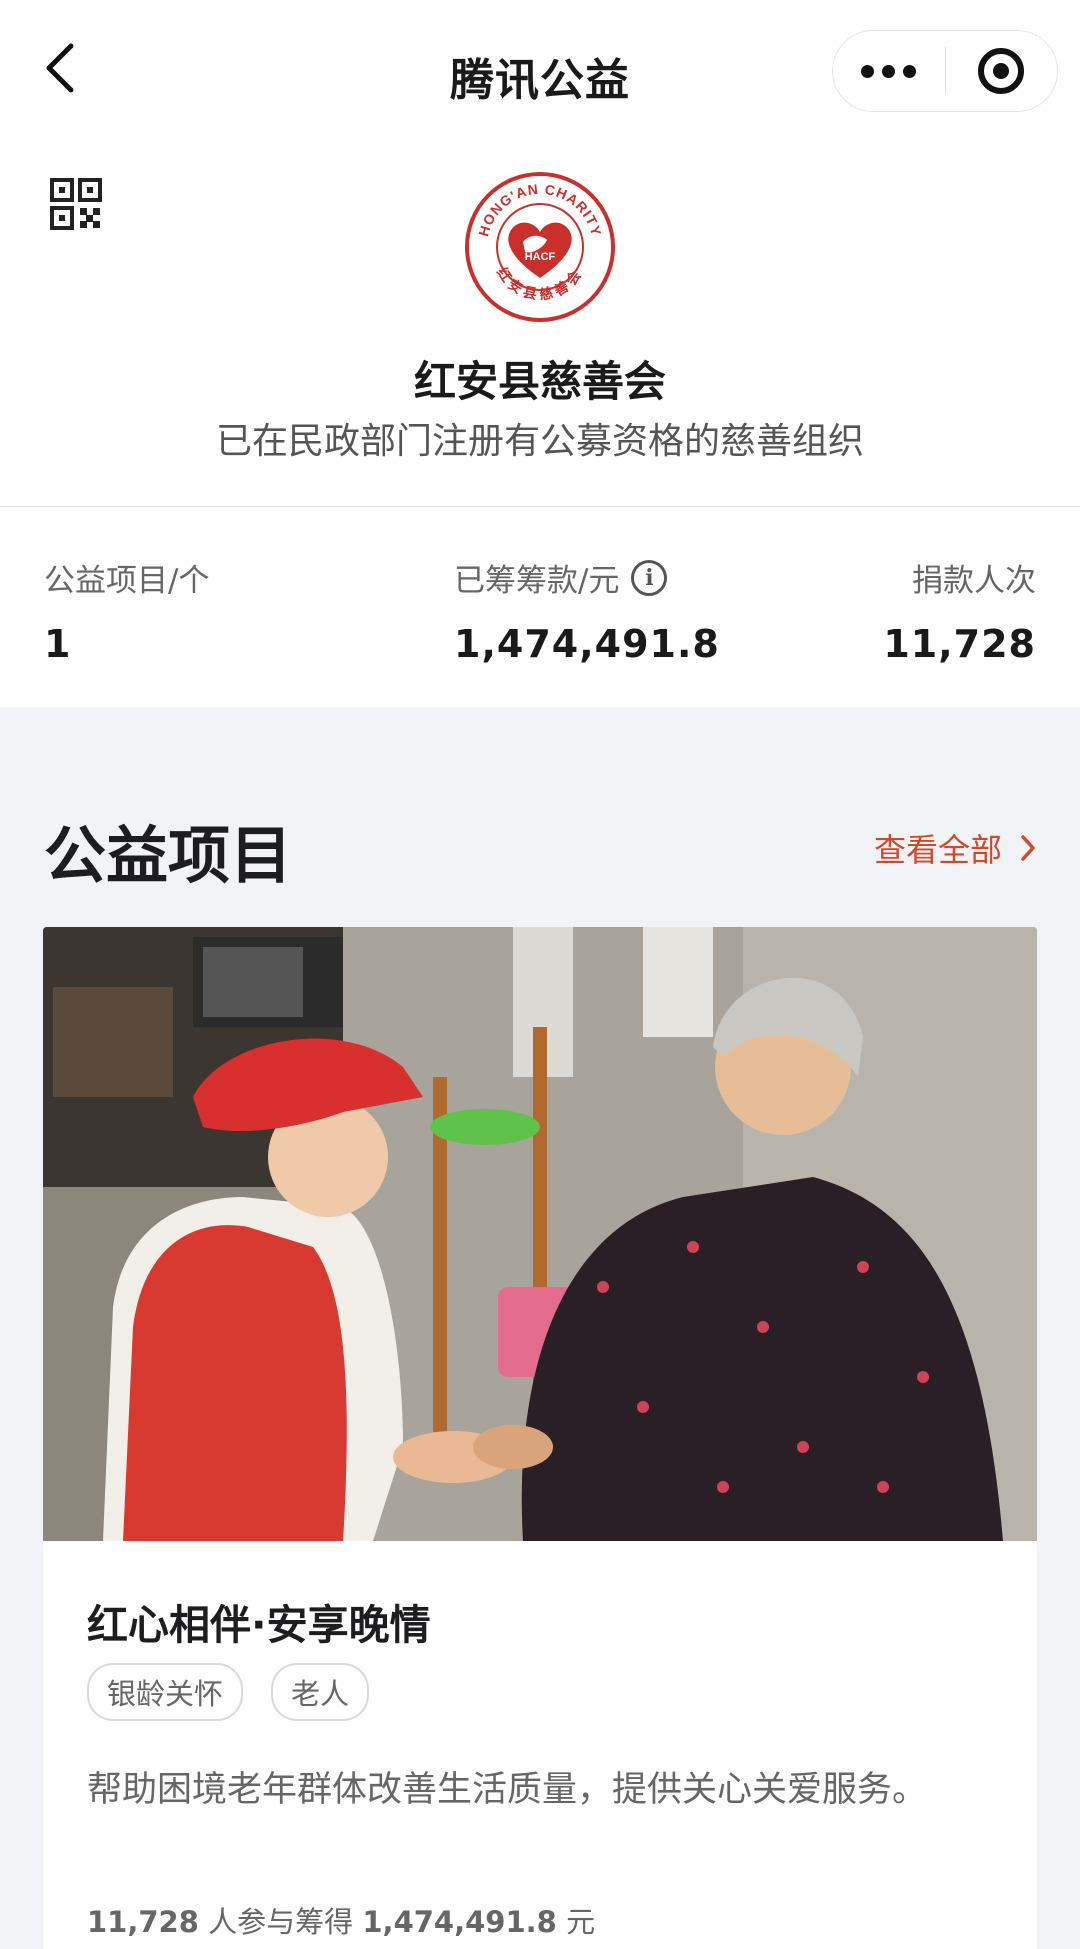  I want to click on more-button, so click(889, 71).